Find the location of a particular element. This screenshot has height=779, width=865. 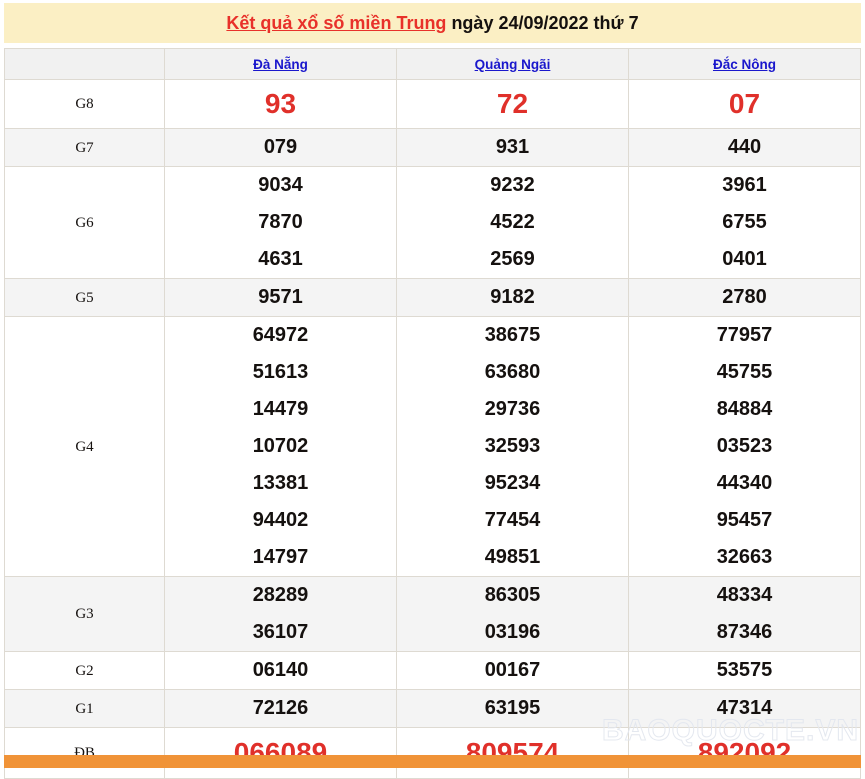

footer-accent-bar is located at coordinates (432, 761).